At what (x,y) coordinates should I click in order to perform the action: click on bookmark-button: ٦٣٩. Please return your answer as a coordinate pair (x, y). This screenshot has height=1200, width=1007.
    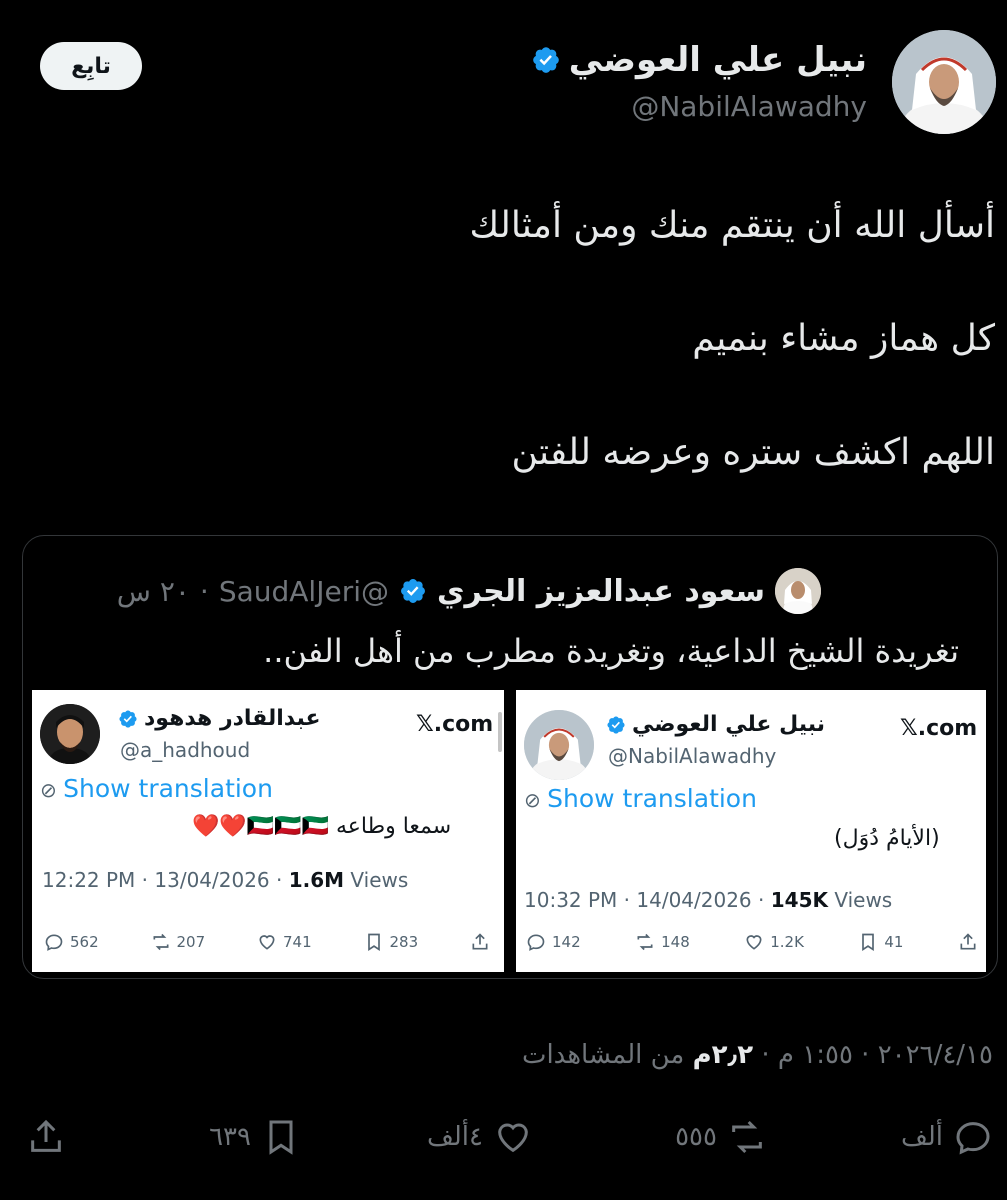
    Looking at the image, I should click on (255, 1137).